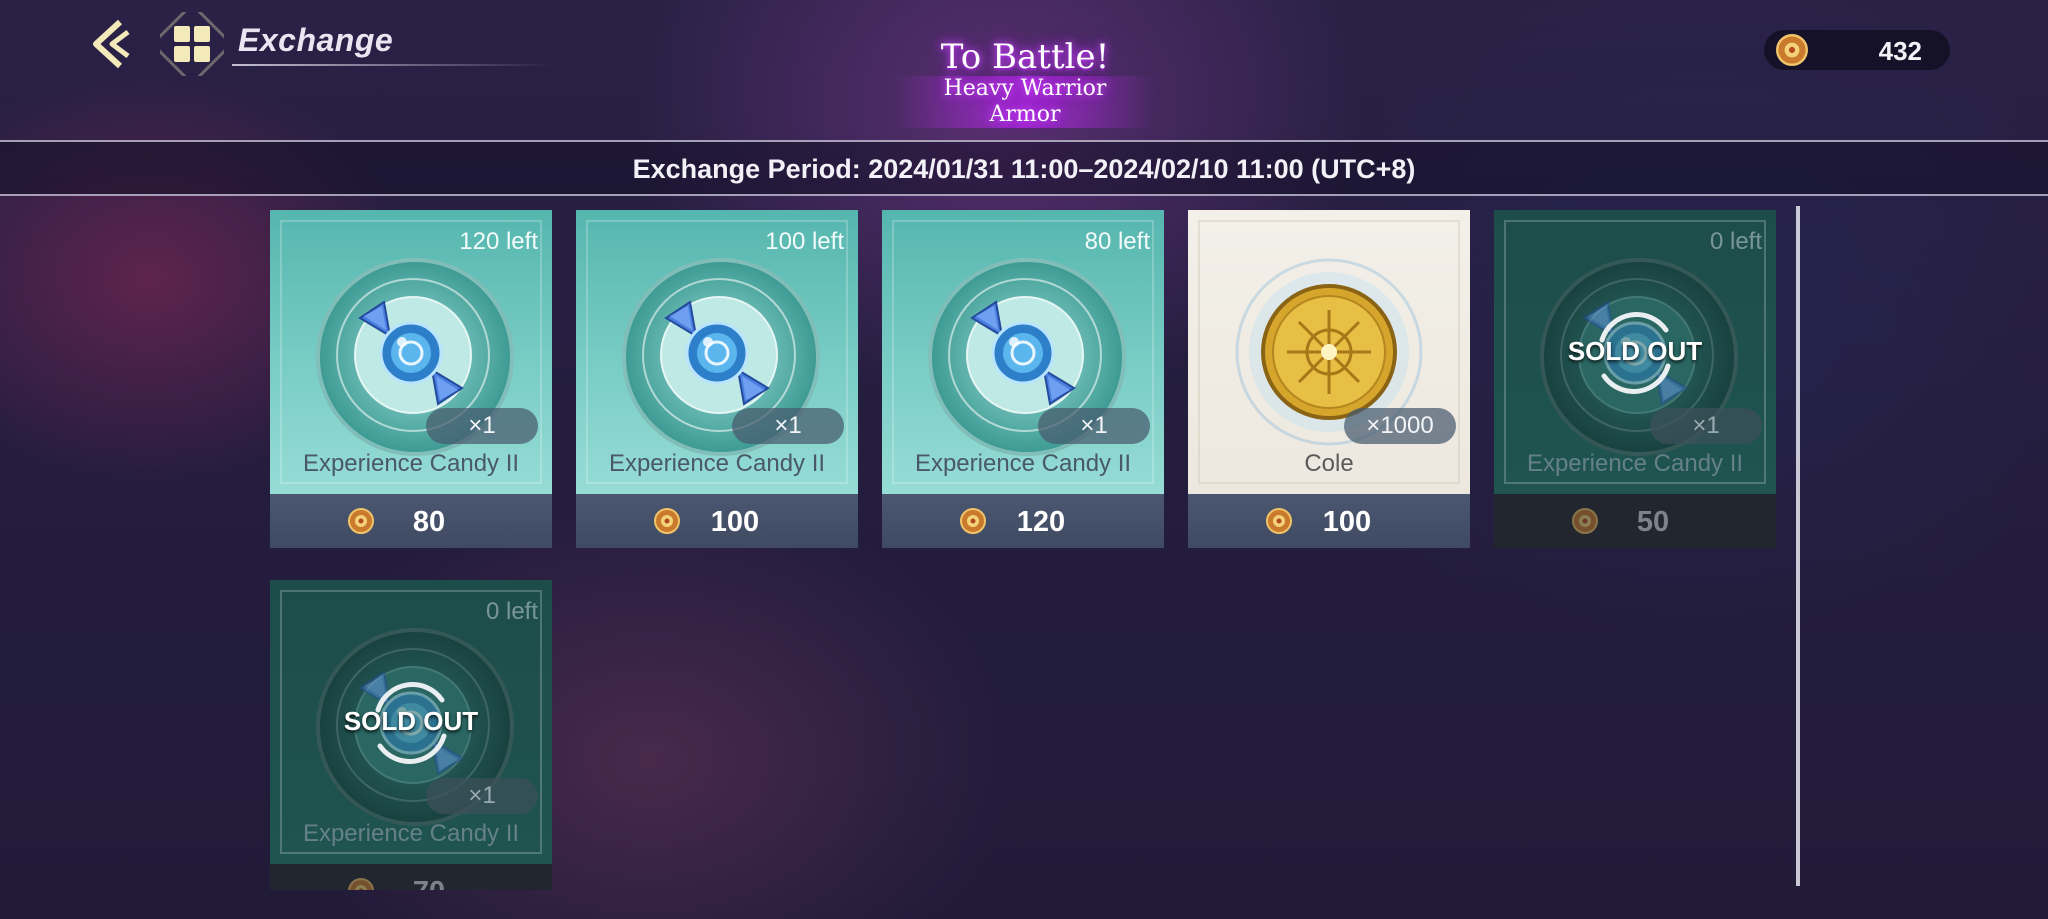  I want to click on back-button, so click(114, 44).